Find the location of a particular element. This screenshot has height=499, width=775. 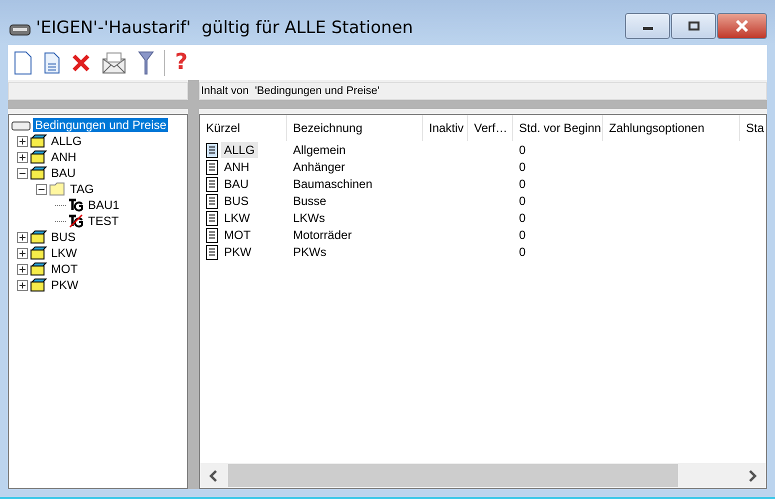

tree-item: PKW is located at coordinates (64, 285).